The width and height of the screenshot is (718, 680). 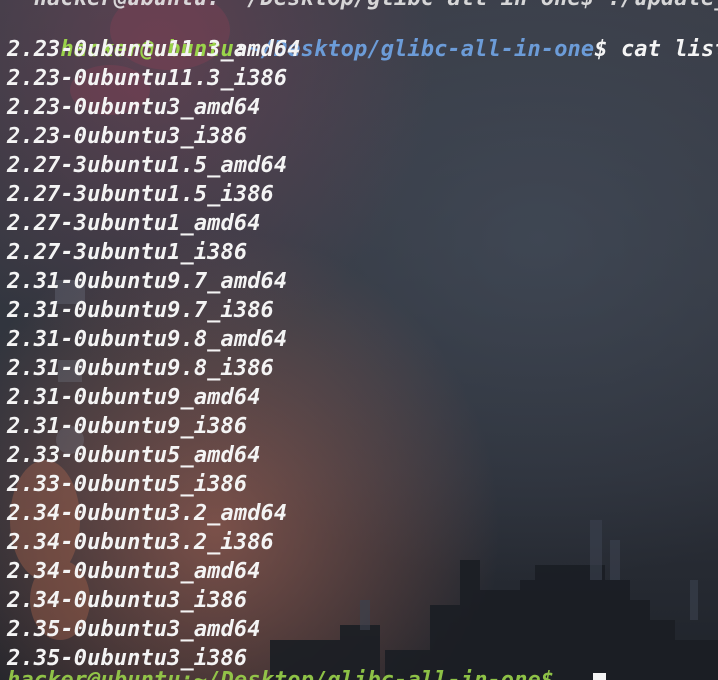 I want to click on output-line: 2.31-0ubuntu9.8_i386, so click(x=140, y=368).